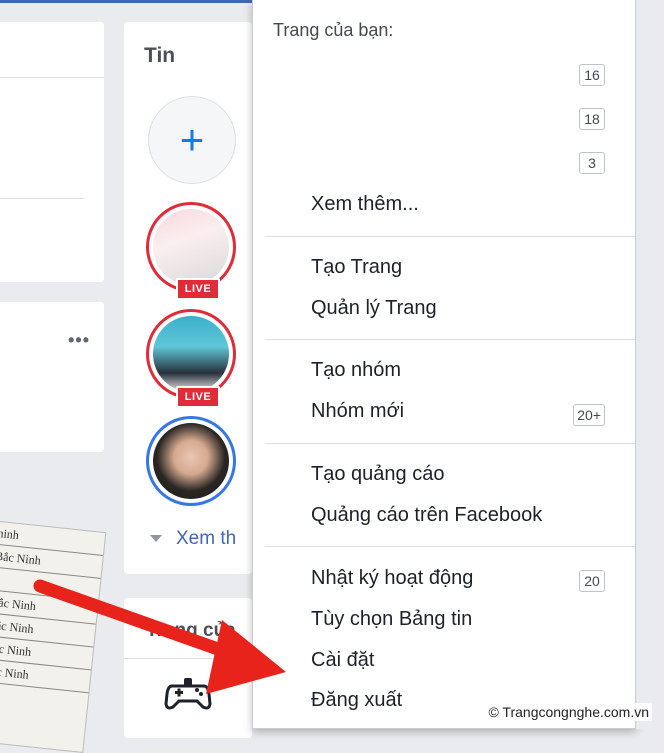 The width and height of the screenshot is (664, 753). What do you see at coordinates (333, 30) in the screenshot?
I see `your-pages-header: Trang của bạn:` at bounding box center [333, 30].